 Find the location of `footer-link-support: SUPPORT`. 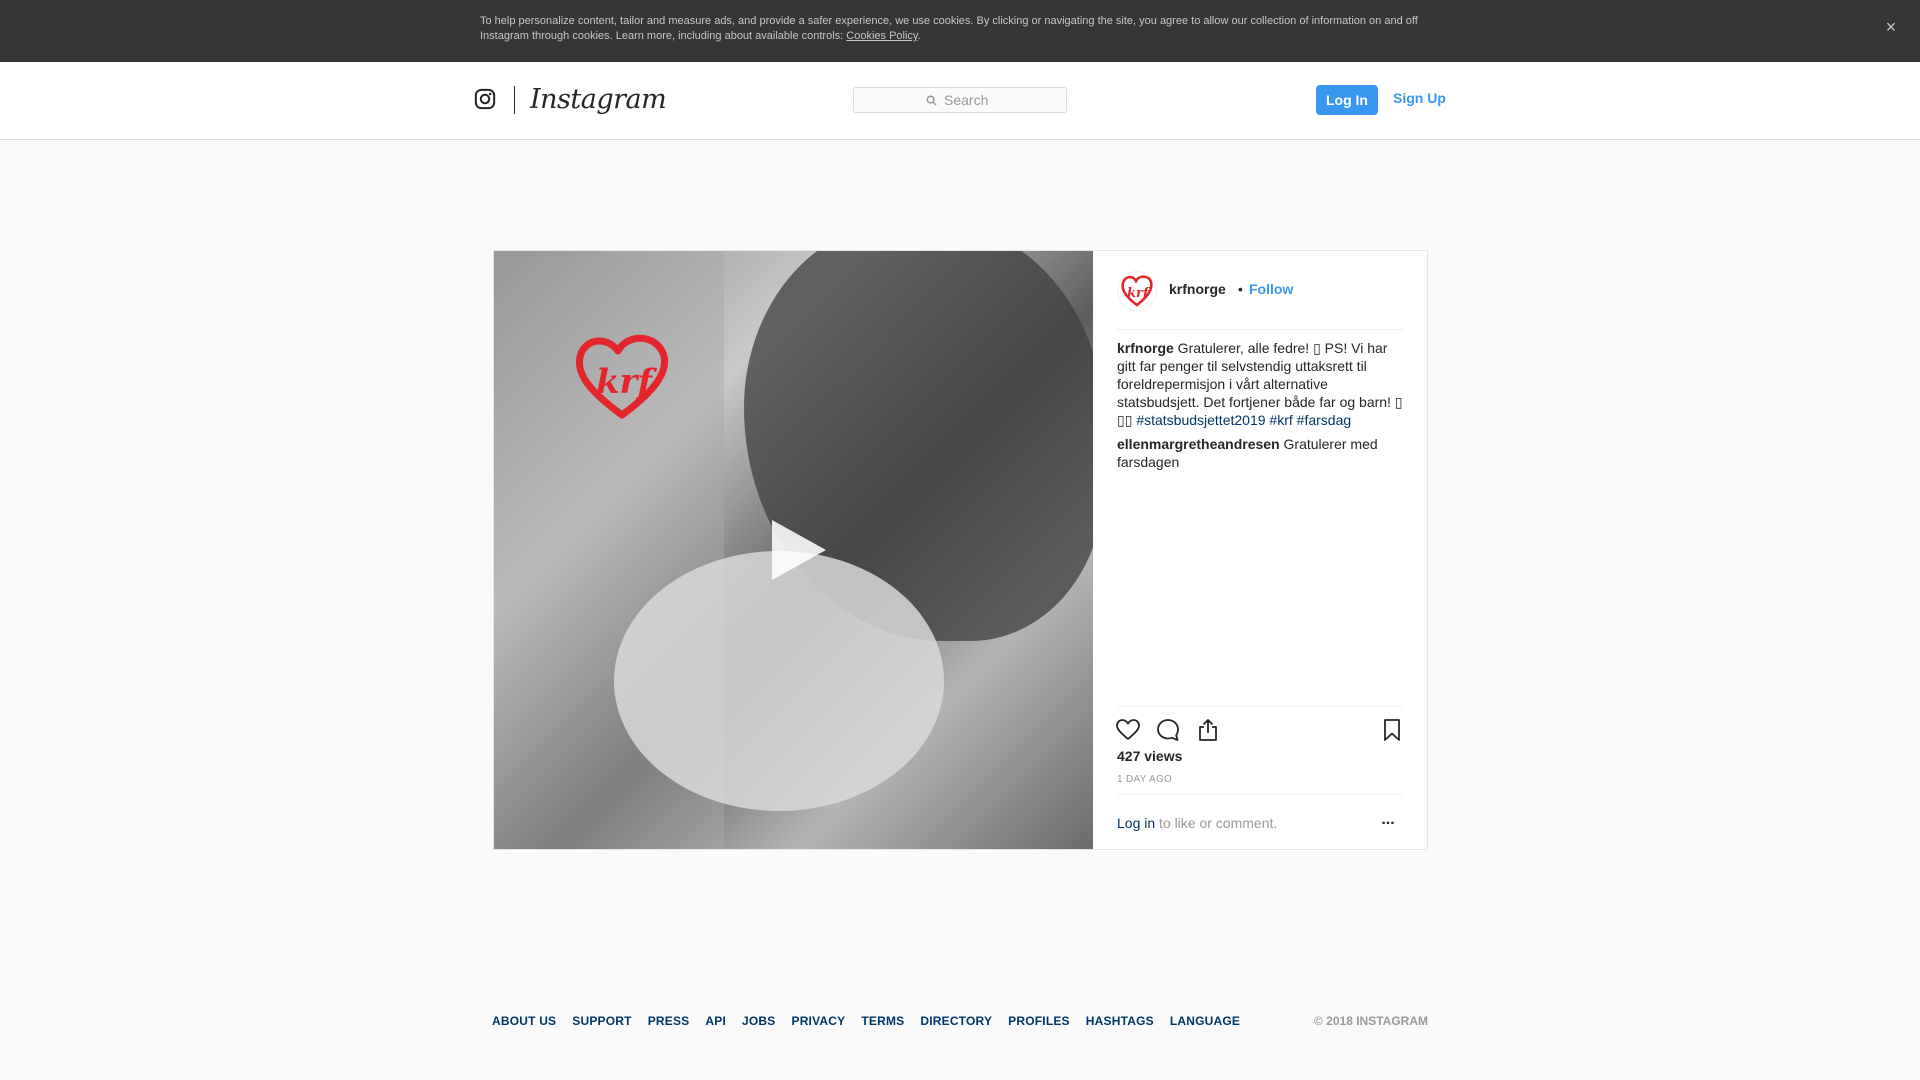

footer-link-support: SUPPORT is located at coordinates (601, 1021).